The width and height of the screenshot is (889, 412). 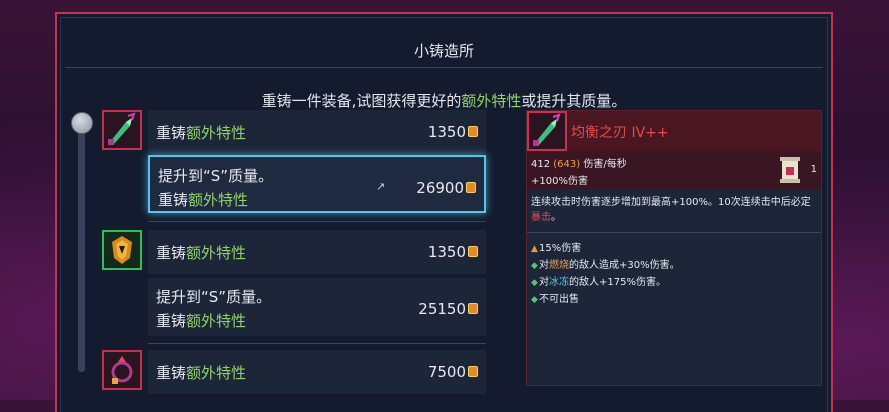 I want to click on affix-line: ◆对冰冻的敌人+175%伤害。, so click(x=598, y=282).